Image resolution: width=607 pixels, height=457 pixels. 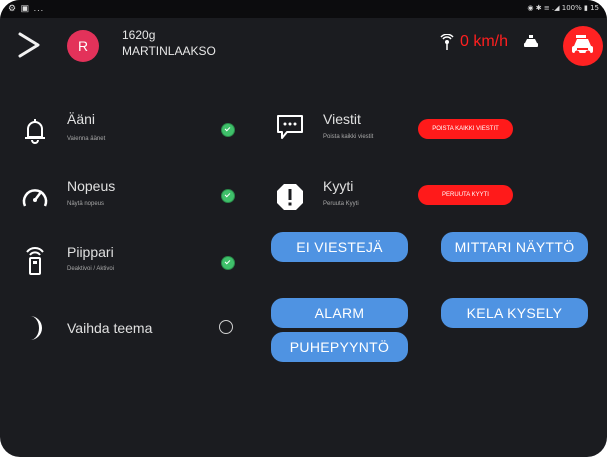 I want to click on toggle-sound, so click(x=228, y=130).